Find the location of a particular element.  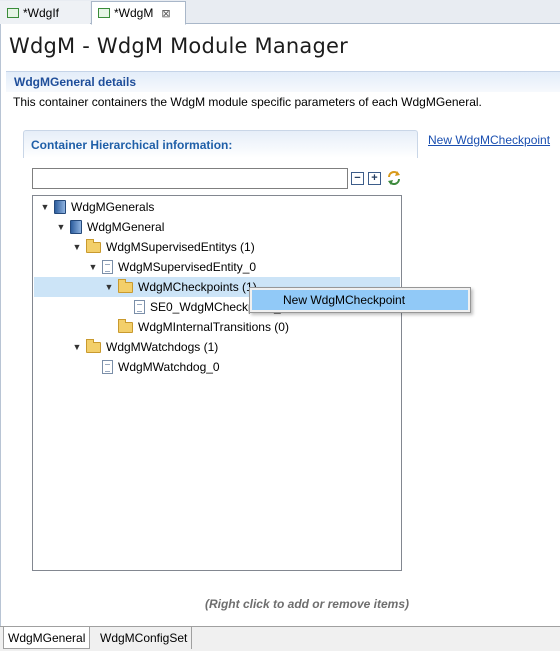

editor-tab-label: *WdgM is located at coordinates (134, 13).